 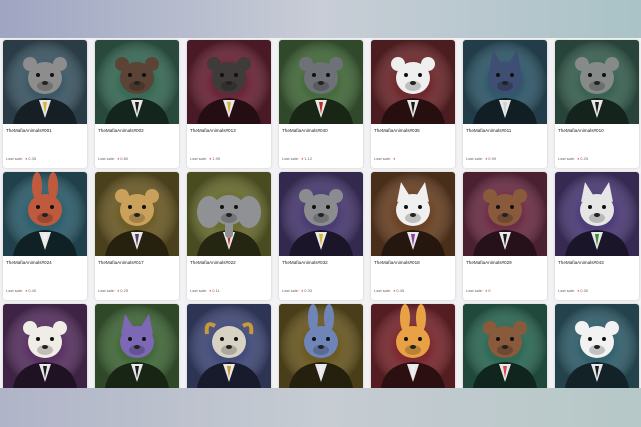 What do you see at coordinates (29, 262) in the screenshot?
I see `nft-name: TheMafiaAnimals#024` at bounding box center [29, 262].